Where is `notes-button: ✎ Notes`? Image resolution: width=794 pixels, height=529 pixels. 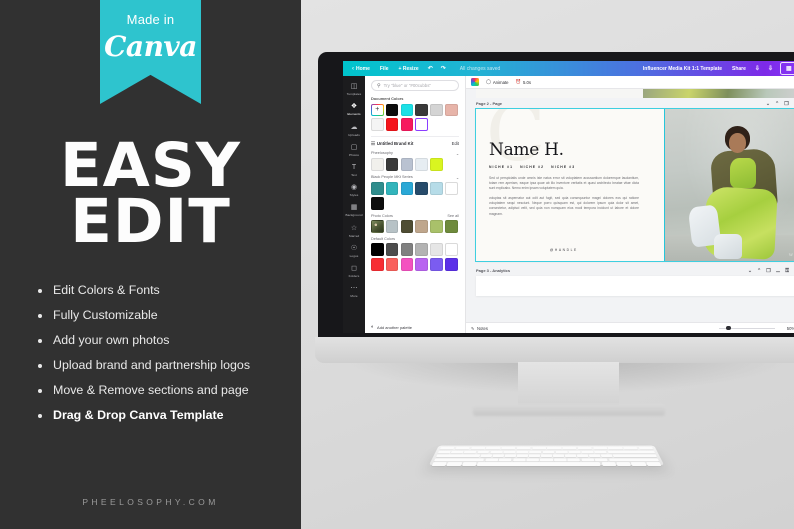 notes-button: ✎ Notes is located at coordinates (479, 328).